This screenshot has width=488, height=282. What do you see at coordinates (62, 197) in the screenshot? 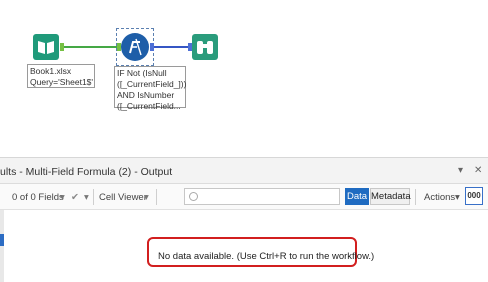
I see `fields-dropdown-icon: ▾` at bounding box center [62, 197].